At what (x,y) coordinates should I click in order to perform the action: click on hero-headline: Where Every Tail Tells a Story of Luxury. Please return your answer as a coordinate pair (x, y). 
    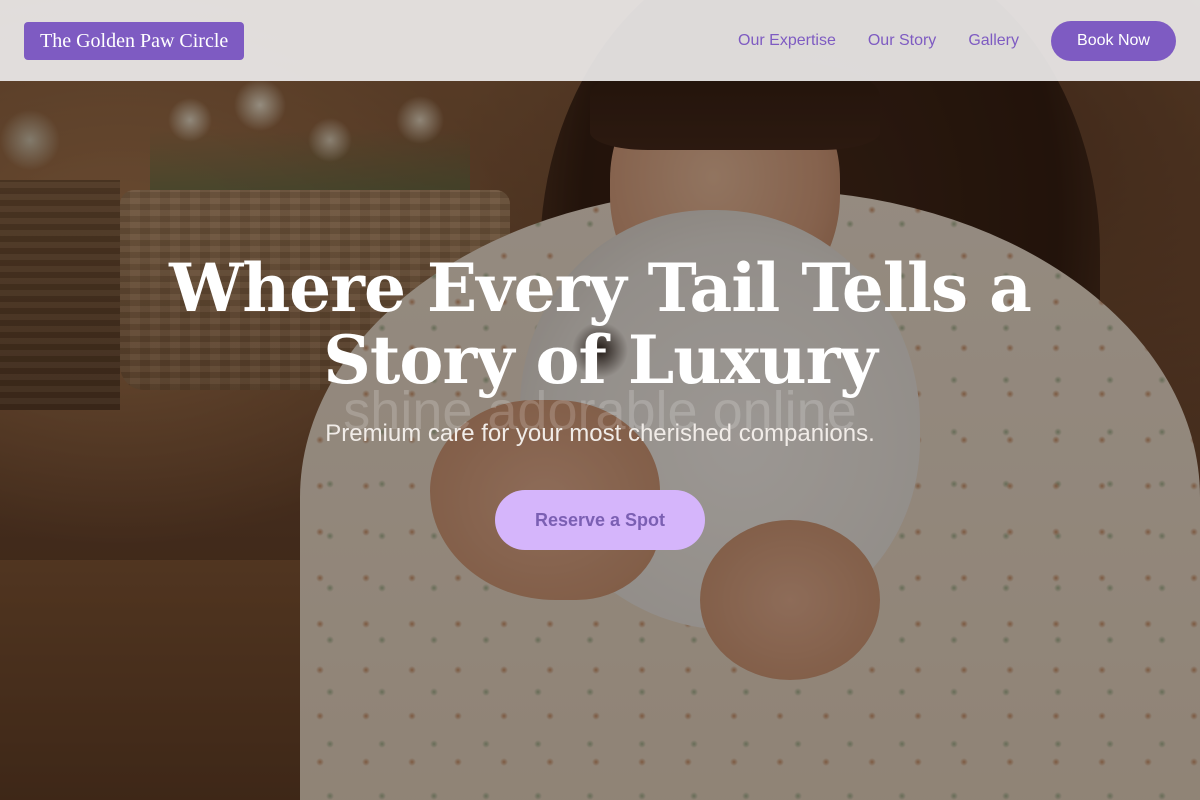
    Looking at the image, I should click on (600, 324).